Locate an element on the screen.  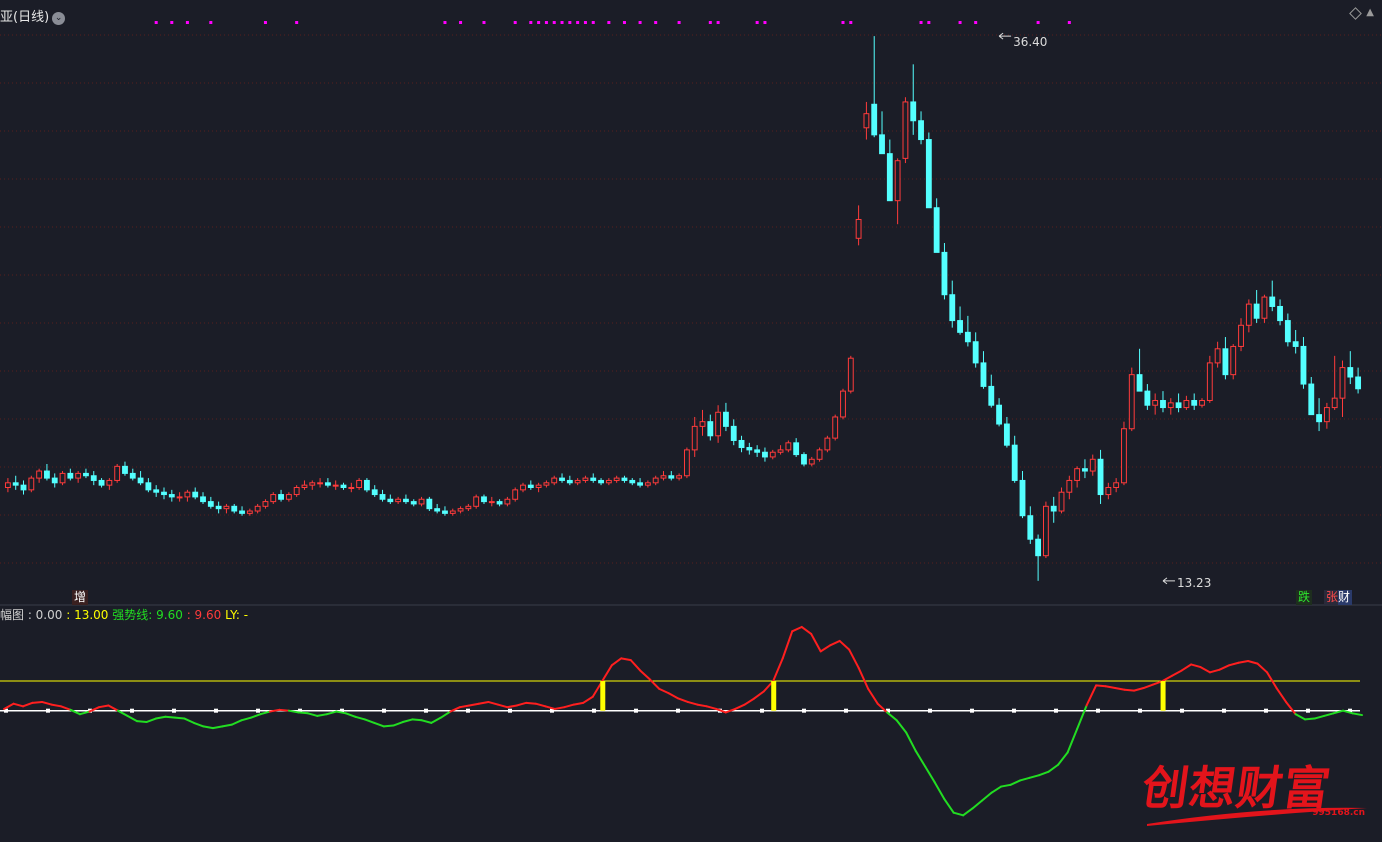
chart-title: 亚(日线) ⌄ is located at coordinates (33, 15).